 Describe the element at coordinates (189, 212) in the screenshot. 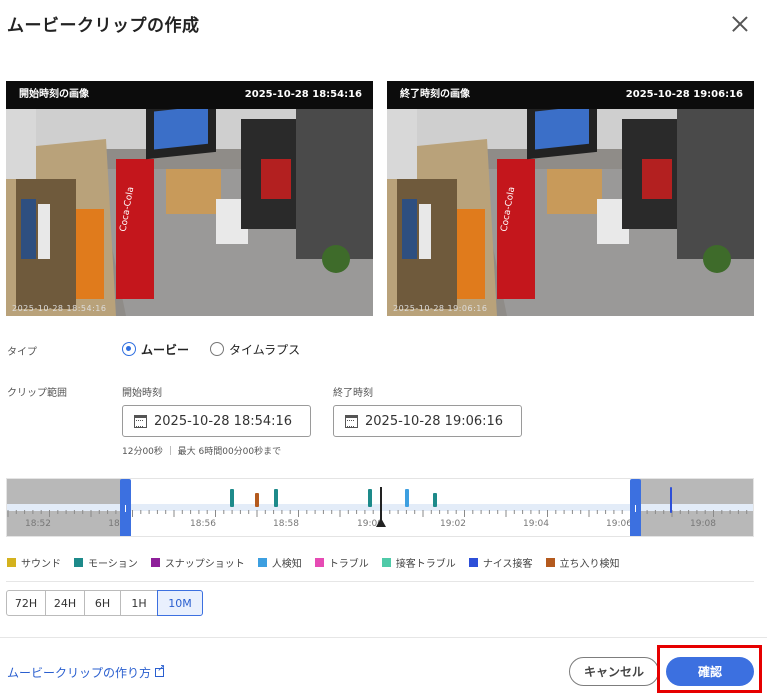

I see `start-camera-image: Coca-Cola` at that location.